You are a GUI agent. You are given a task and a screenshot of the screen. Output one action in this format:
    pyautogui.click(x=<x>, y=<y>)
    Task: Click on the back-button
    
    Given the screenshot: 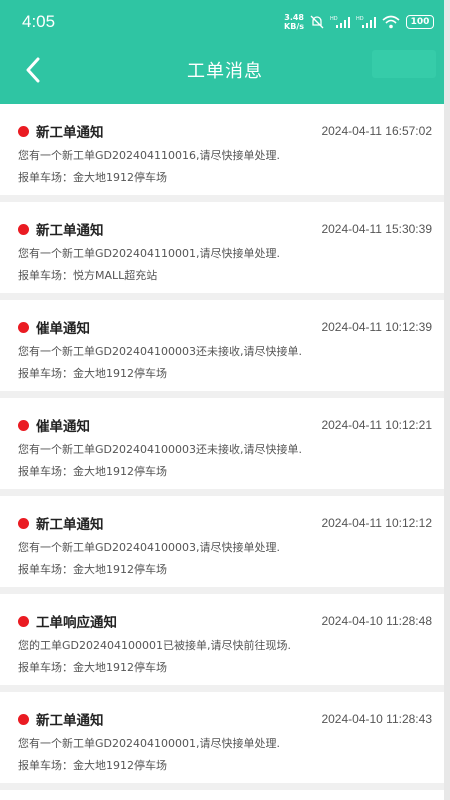 What is the action you would take?
    pyautogui.click(x=33, y=70)
    